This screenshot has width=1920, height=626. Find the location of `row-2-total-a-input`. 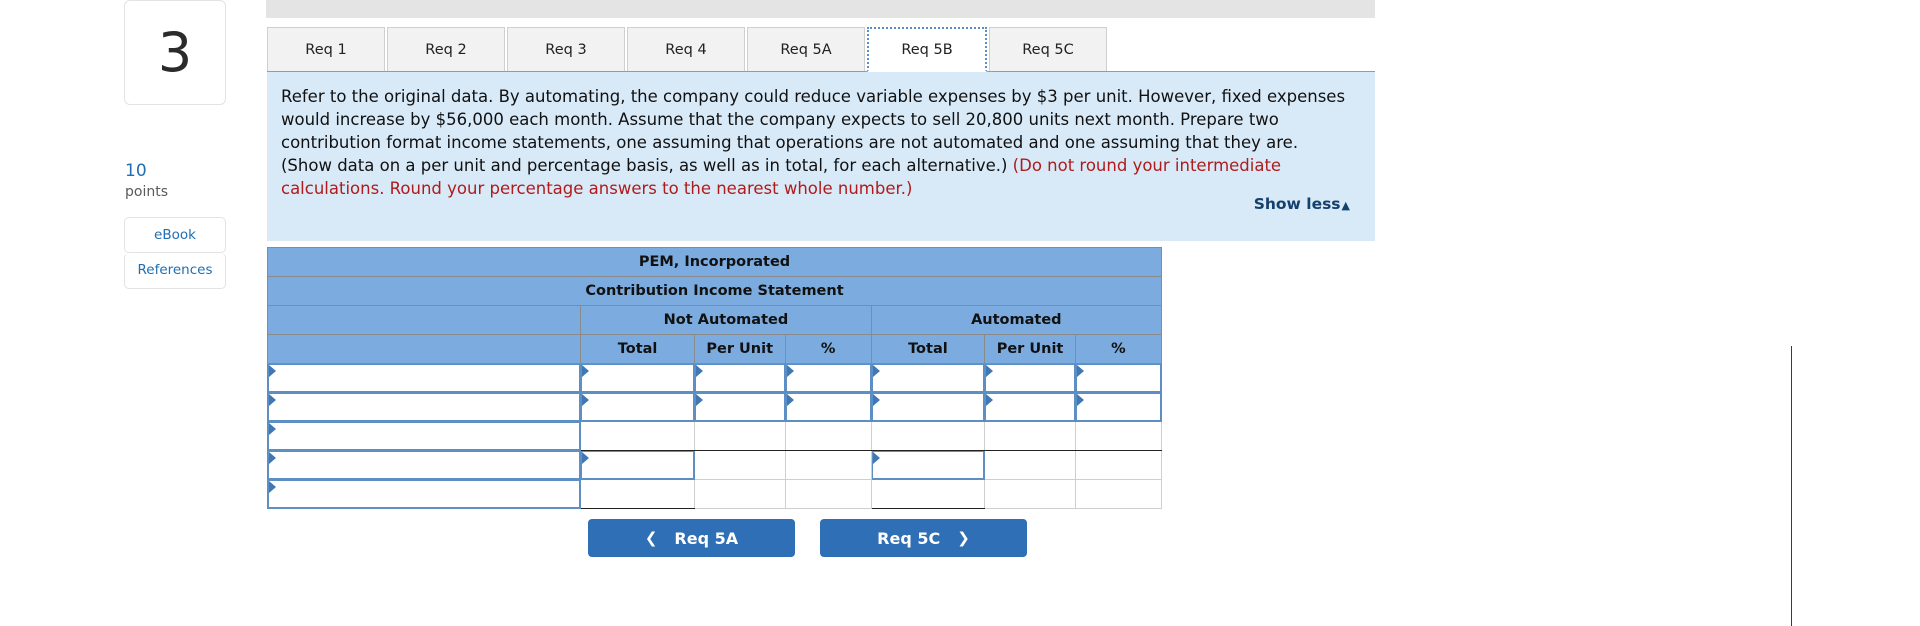

row-2-total-a-input is located at coordinates (928, 407).